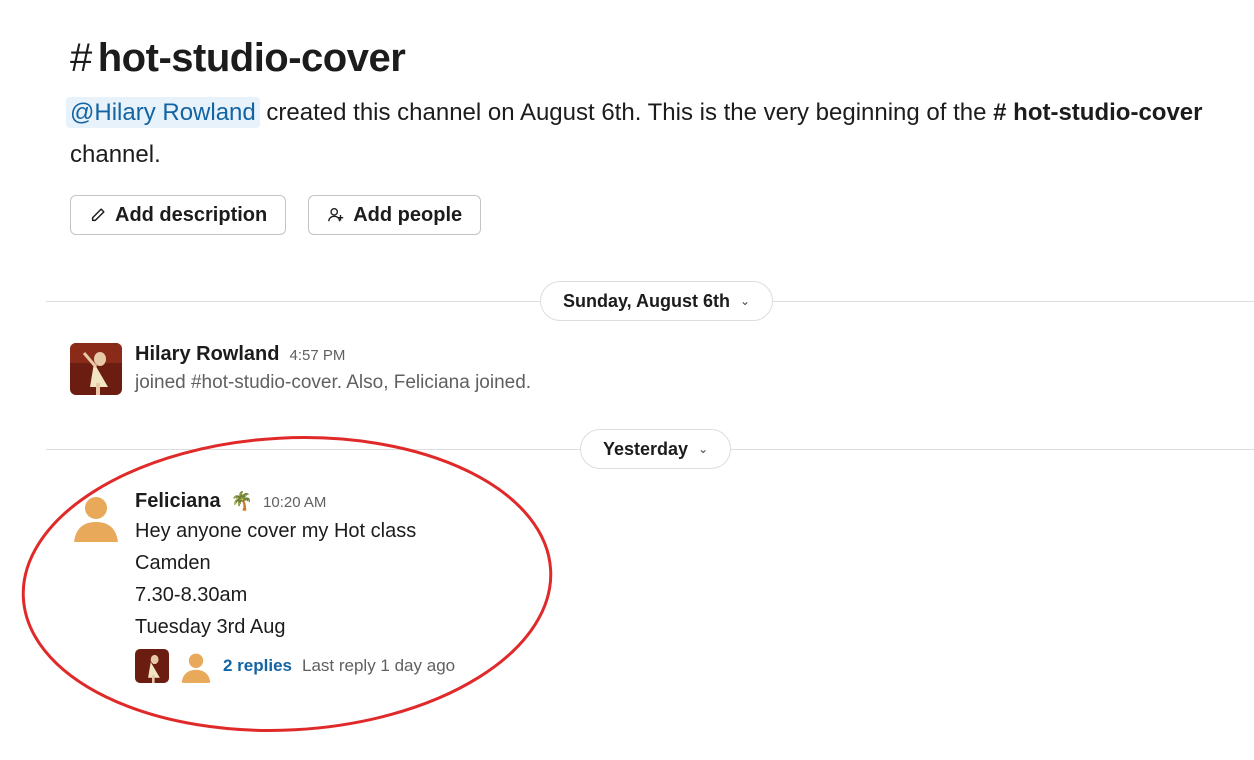  I want to click on message-line: Hey anyone cover my Hot class, so click(276, 531).